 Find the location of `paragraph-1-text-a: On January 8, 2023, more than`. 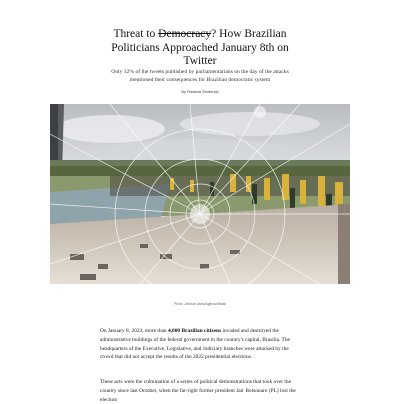

paragraph-1-text-a: On January 8, 2023, more than is located at coordinates (134, 331).